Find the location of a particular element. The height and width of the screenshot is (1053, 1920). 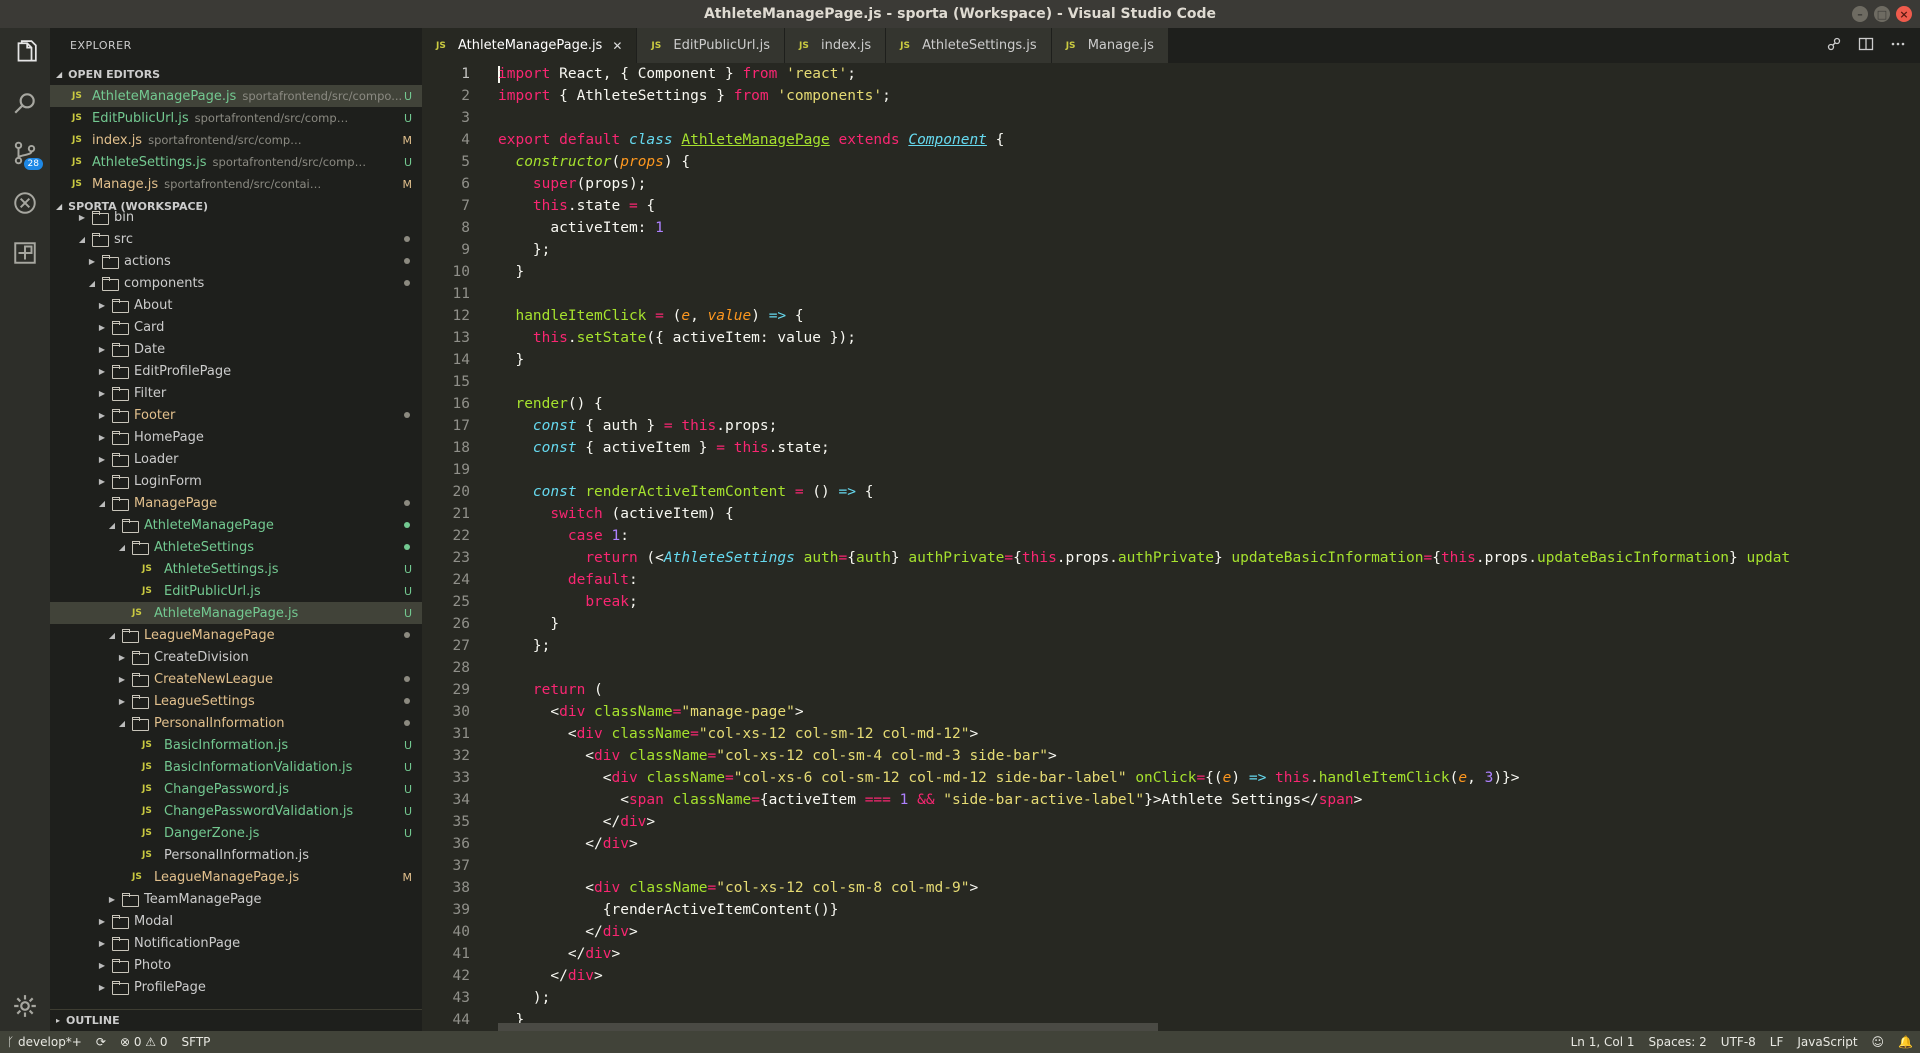

notifications-bell-icon: 🔔 is located at coordinates (1905, 1042).